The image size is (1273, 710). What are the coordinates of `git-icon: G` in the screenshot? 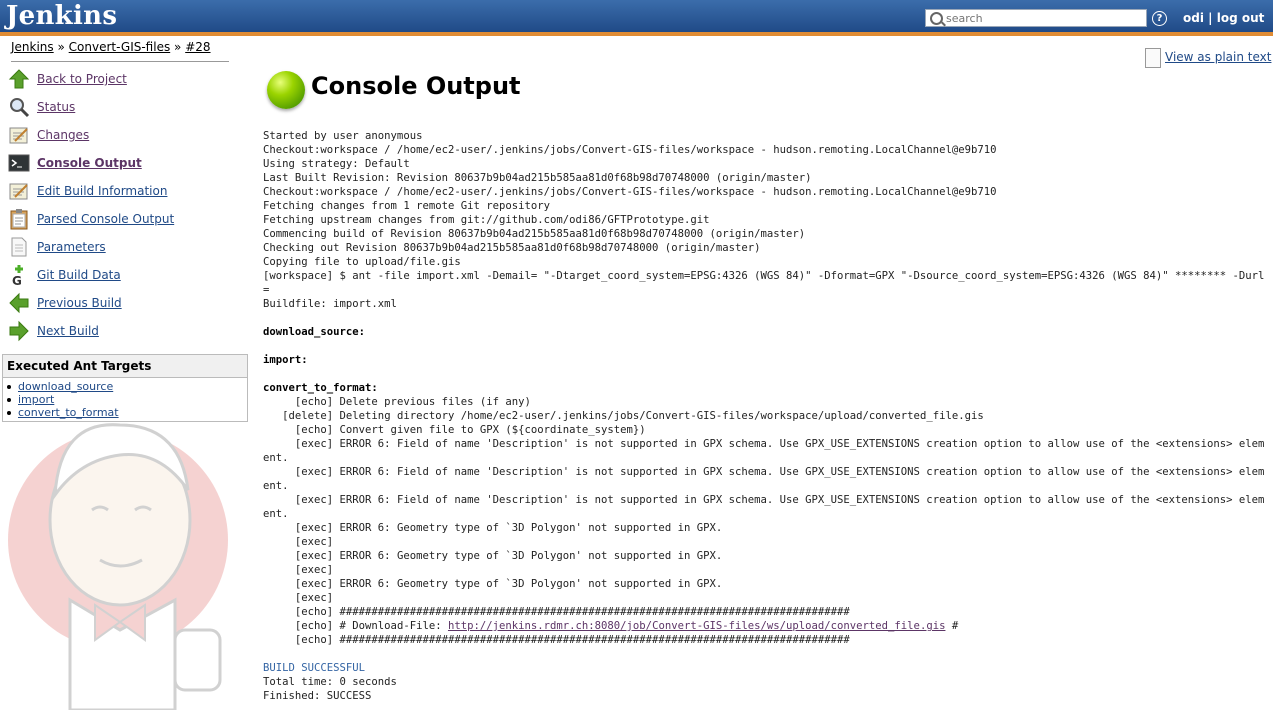 It's located at (17, 275).